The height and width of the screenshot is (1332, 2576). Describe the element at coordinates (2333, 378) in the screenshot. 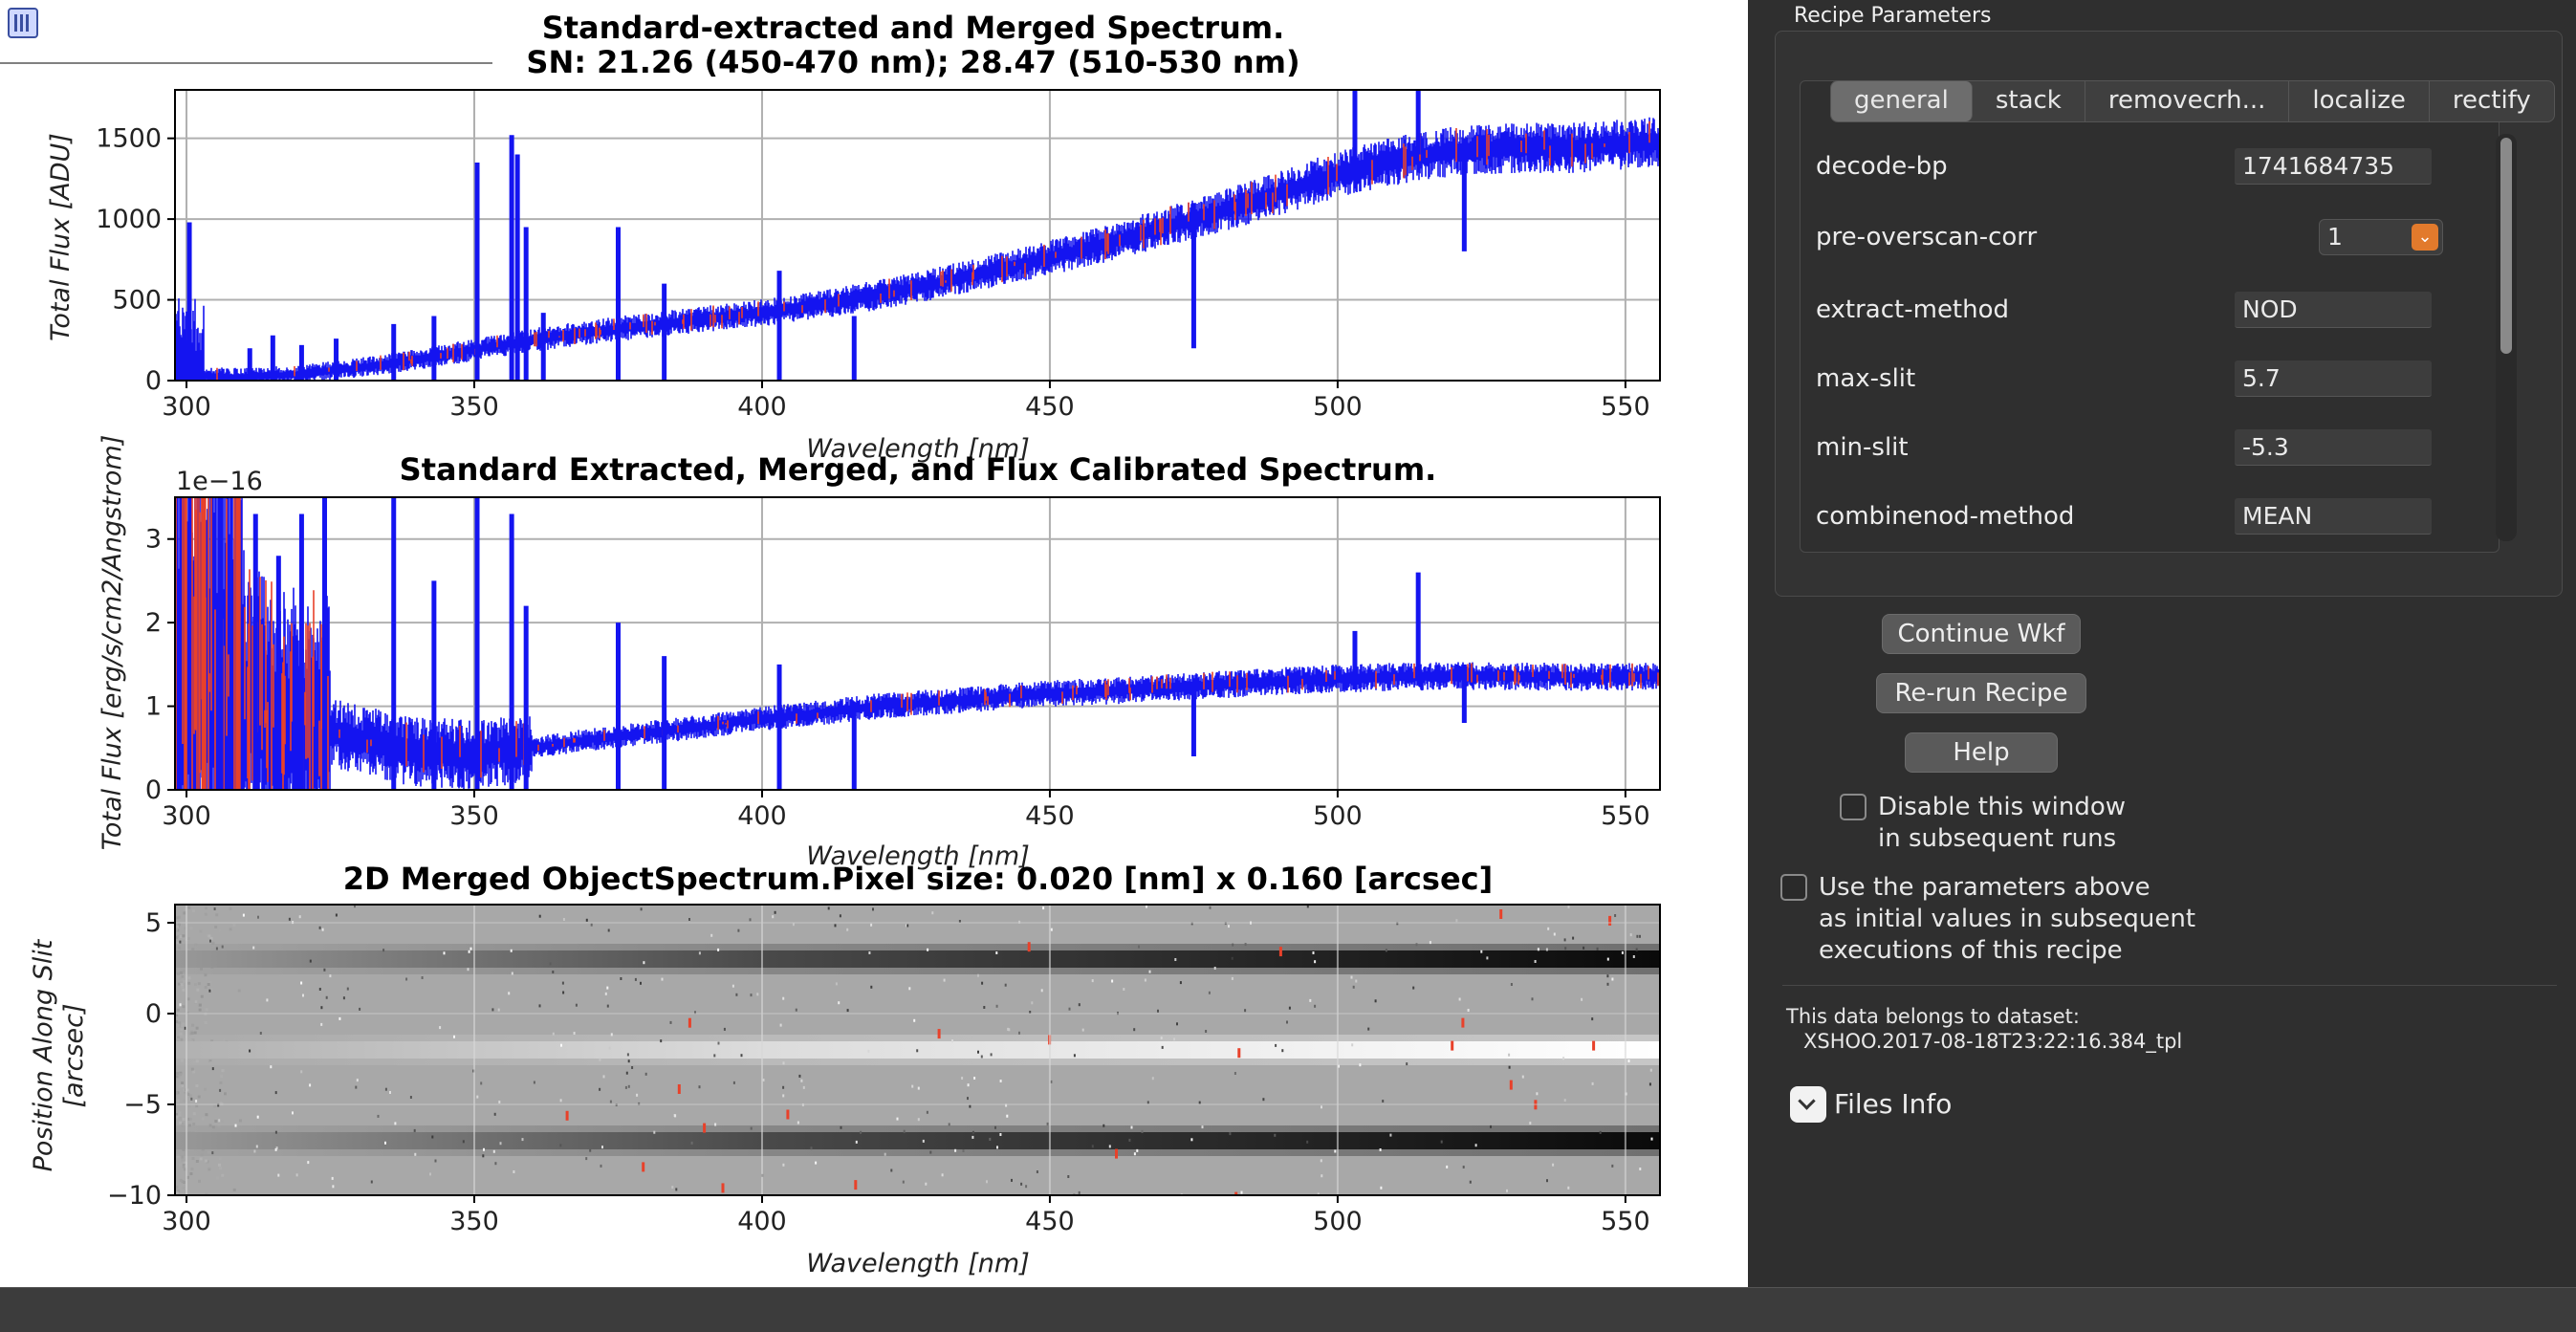

I see `max-slit-field: 5.7` at that location.